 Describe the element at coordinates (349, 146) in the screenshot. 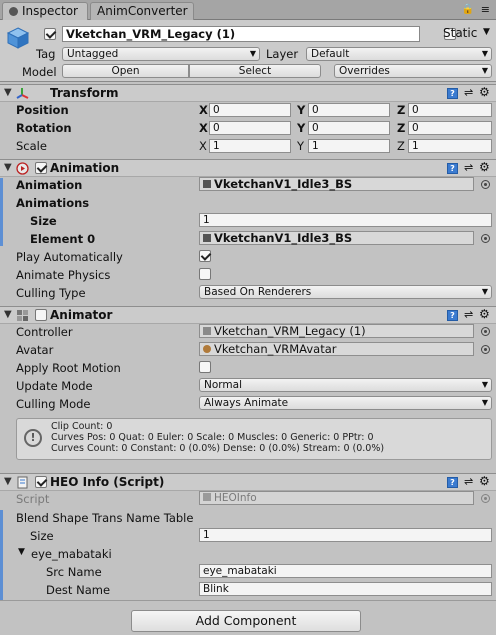

I see `scale-y-field: 1` at that location.